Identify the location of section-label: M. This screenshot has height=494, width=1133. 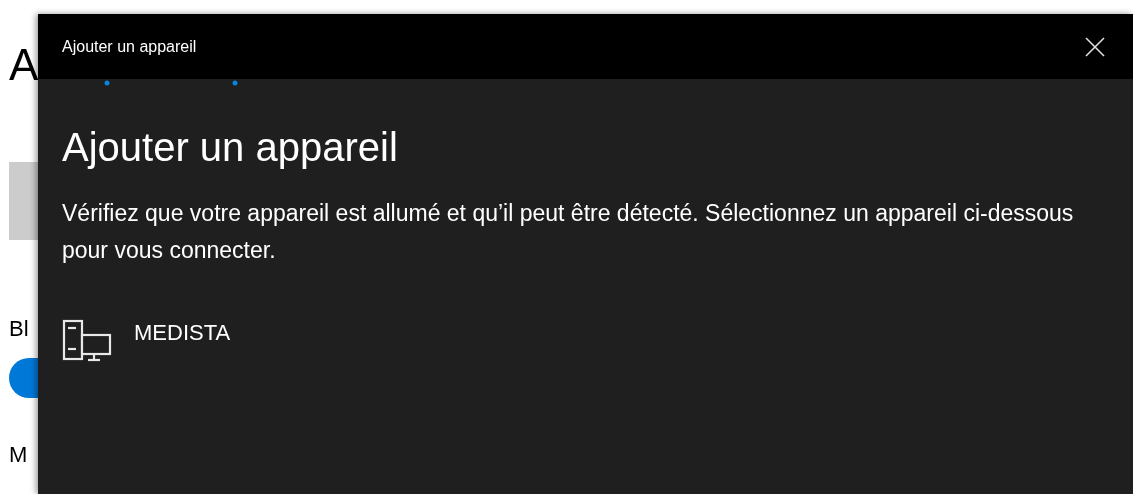
(18, 455).